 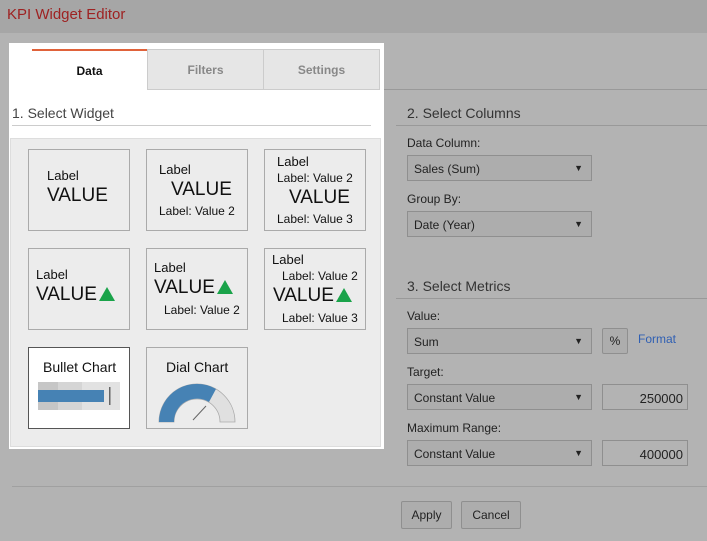 I want to click on select-columns-heading: 2. Select Columns, so click(x=464, y=113).